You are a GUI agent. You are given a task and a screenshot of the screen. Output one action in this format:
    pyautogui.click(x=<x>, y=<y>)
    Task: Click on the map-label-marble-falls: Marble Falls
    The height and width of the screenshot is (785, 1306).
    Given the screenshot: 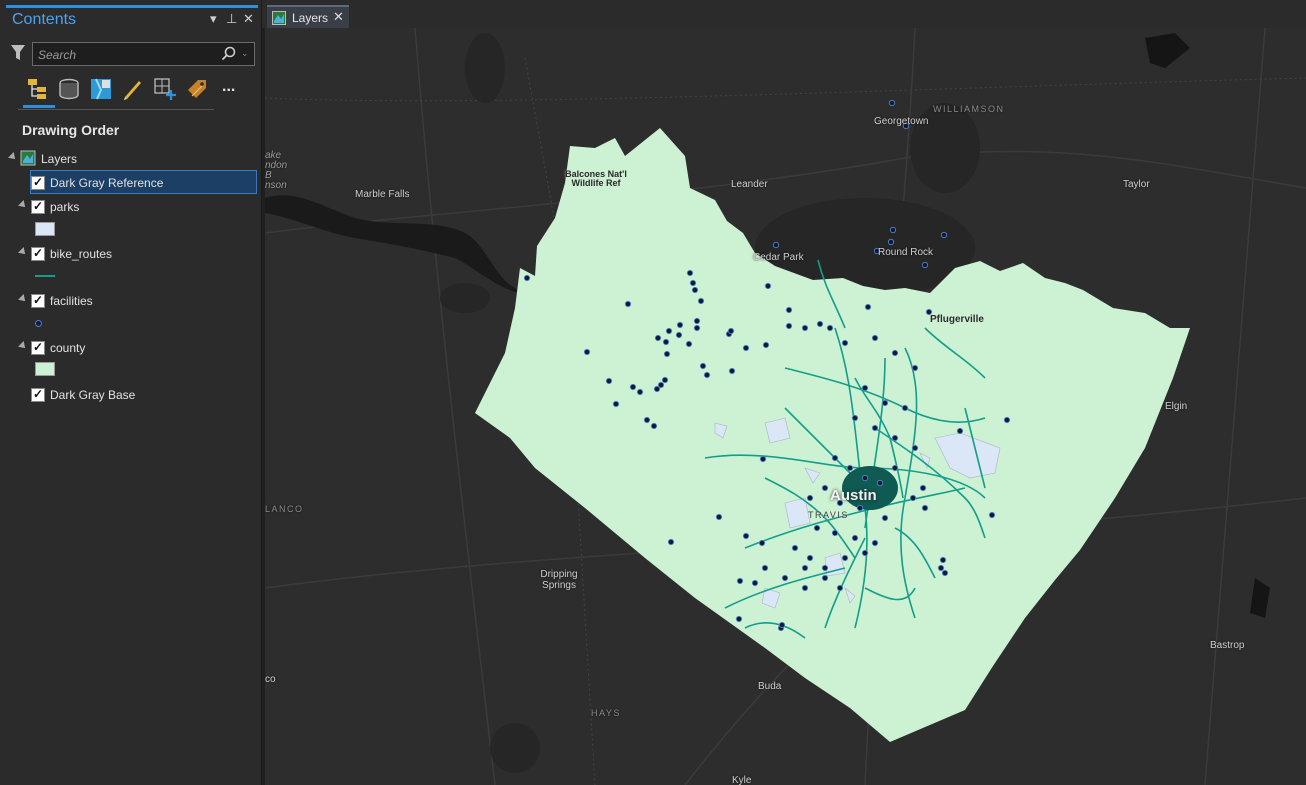 What is the action you would take?
    pyautogui.click(x=382, y=194)
    